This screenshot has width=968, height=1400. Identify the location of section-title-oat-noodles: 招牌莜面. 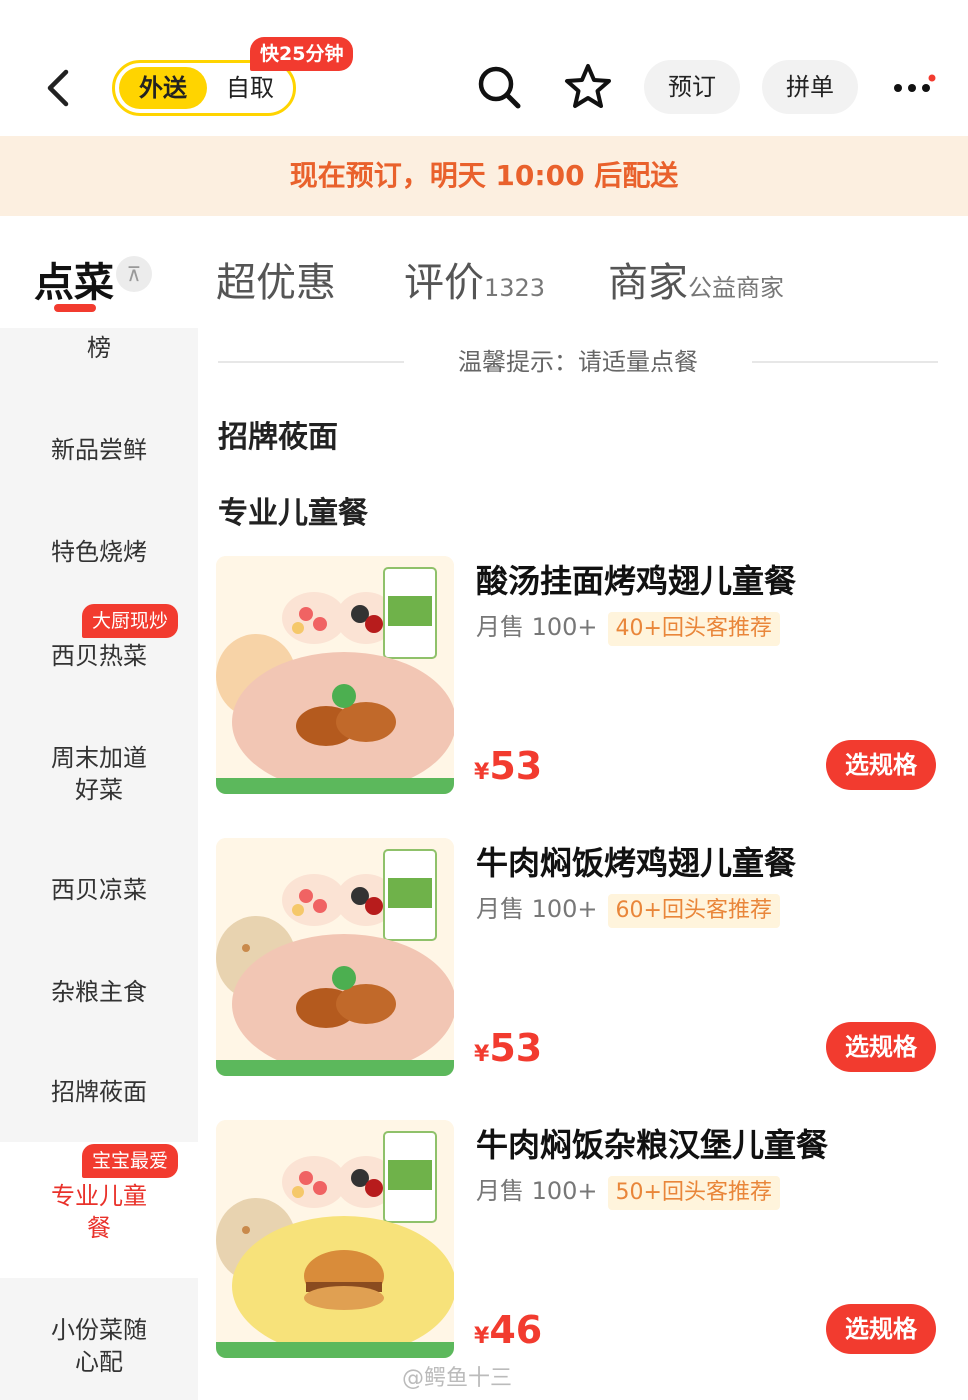
(278, 437).